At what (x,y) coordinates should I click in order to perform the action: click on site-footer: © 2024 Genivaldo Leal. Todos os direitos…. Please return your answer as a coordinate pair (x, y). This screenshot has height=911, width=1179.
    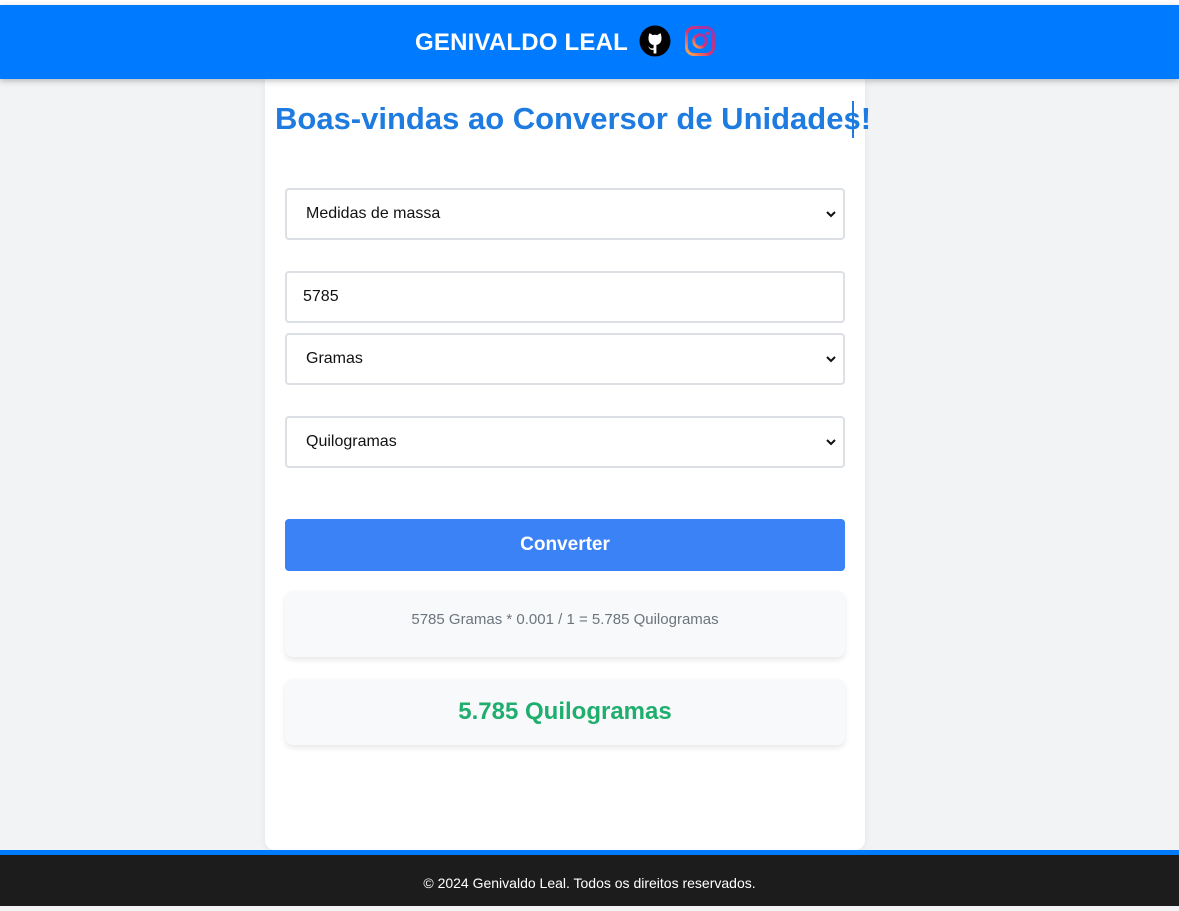
    Looking at the image, I should click on (589, 880).